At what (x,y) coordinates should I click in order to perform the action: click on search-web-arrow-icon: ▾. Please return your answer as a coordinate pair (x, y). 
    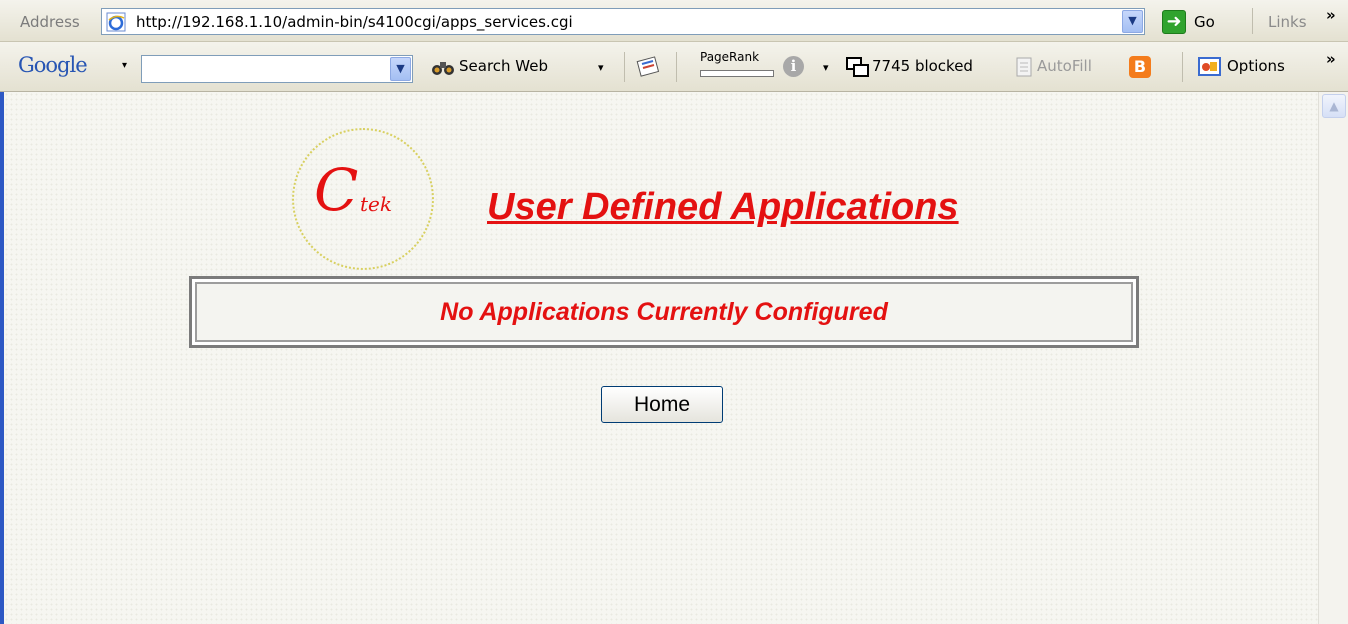
    Looking at the image, I should click on (601, 67).